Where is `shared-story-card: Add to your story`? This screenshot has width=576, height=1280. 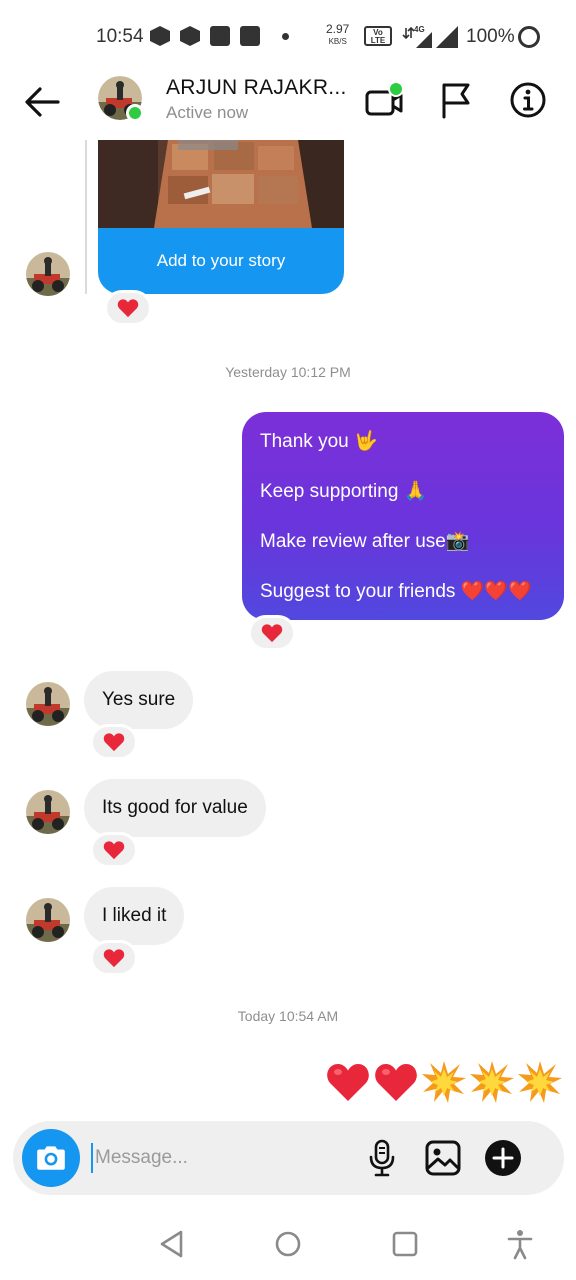
shared-story-card: Add to your story is located at coordinates (221, 217).